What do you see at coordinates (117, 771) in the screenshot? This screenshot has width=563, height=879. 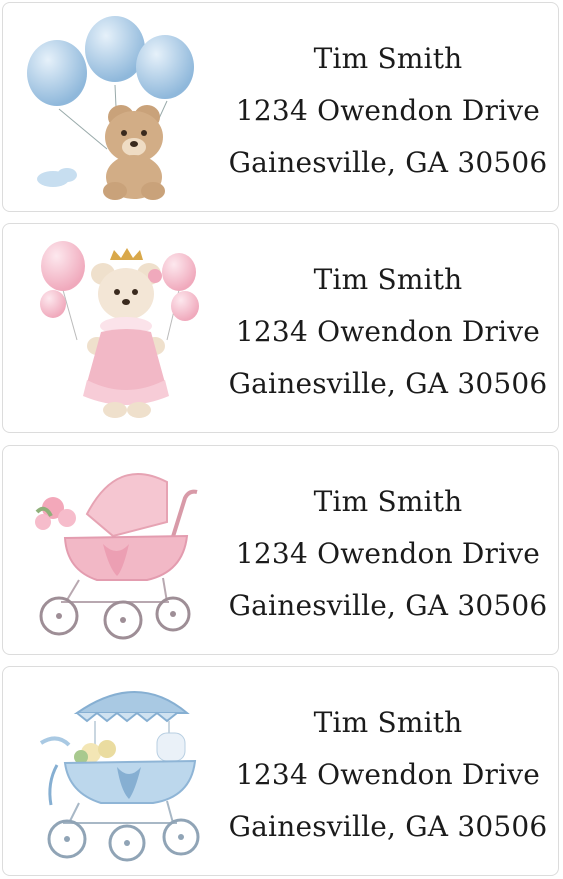 I see `blue-baby-carriage-icon` at bounding box center [117, 771].